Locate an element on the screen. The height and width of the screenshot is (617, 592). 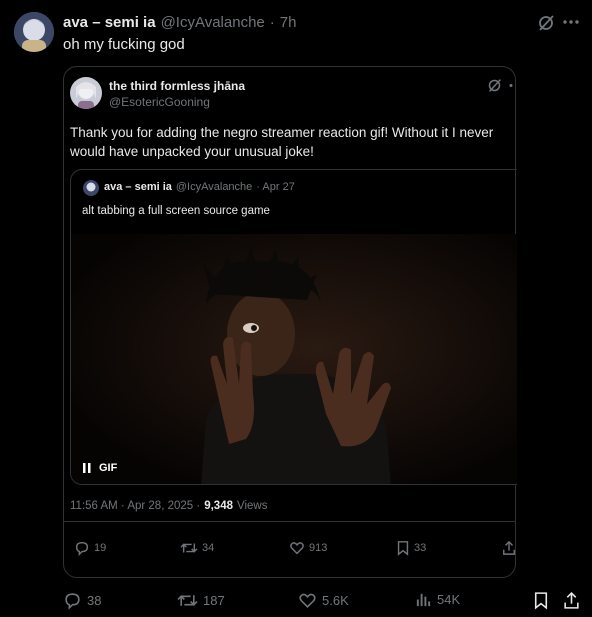
views-chart-icon is located at coordinates (423, 599).